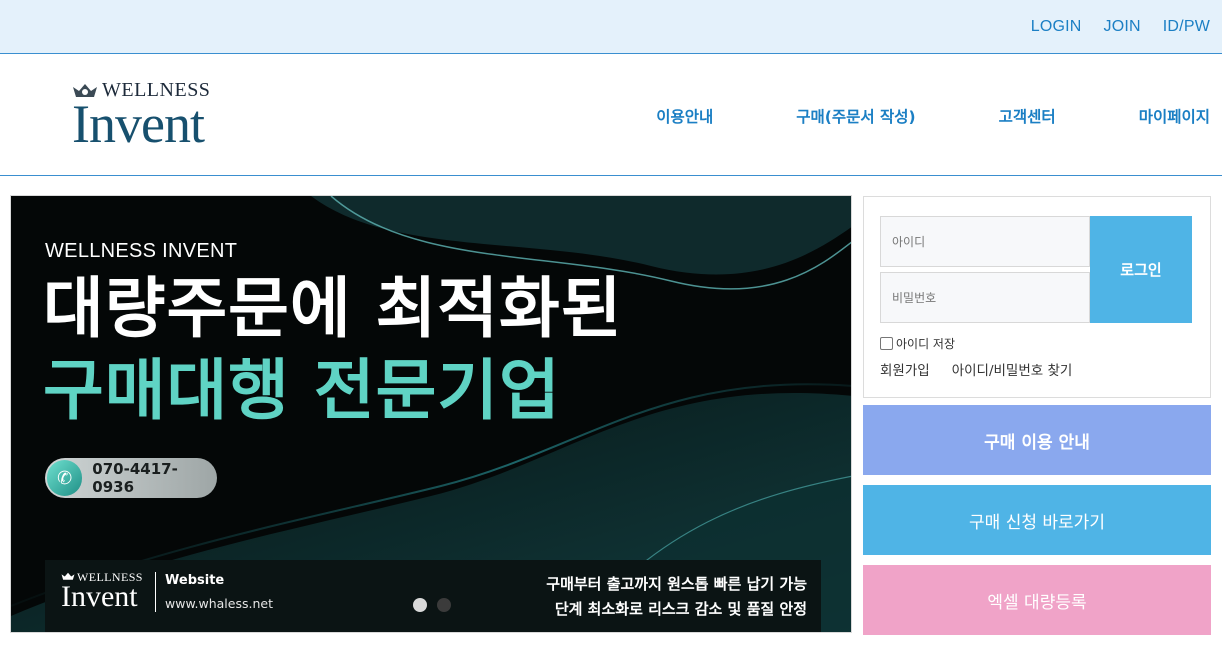  What do you see at coordinates (985, 297) in the screenshot?
I see `password-input: 비밀번호` at bounding box center [985, 297].